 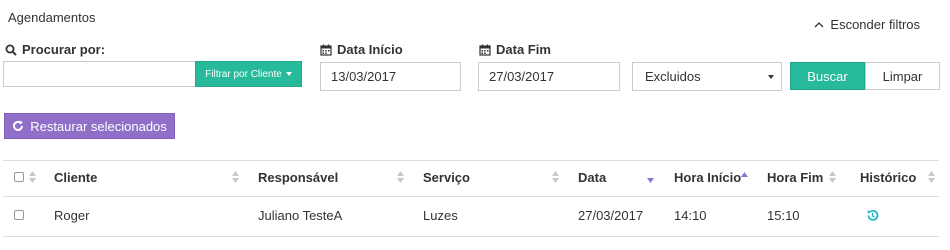 I want to click on row-checkbox, so click(x=19, y=215).